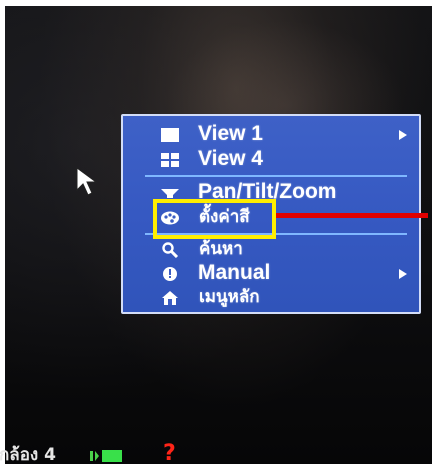 The height and width of the screenshot is (470, 437). I want to click on single-screen-icon, so click(170, 135).